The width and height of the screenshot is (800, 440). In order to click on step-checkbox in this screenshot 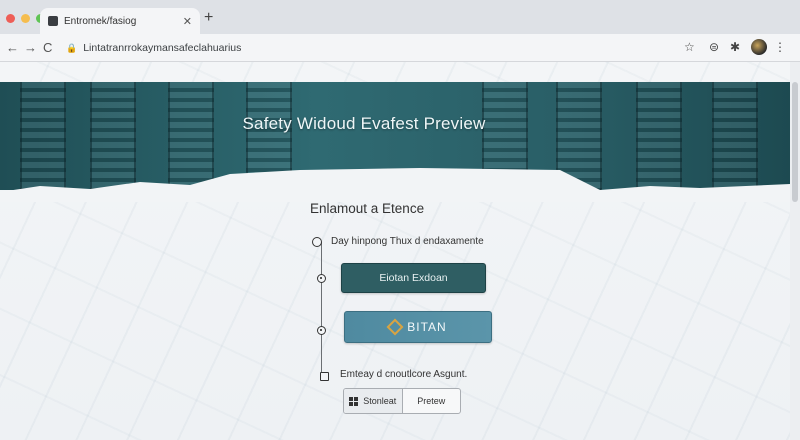, I will do `click(324, 376)`.